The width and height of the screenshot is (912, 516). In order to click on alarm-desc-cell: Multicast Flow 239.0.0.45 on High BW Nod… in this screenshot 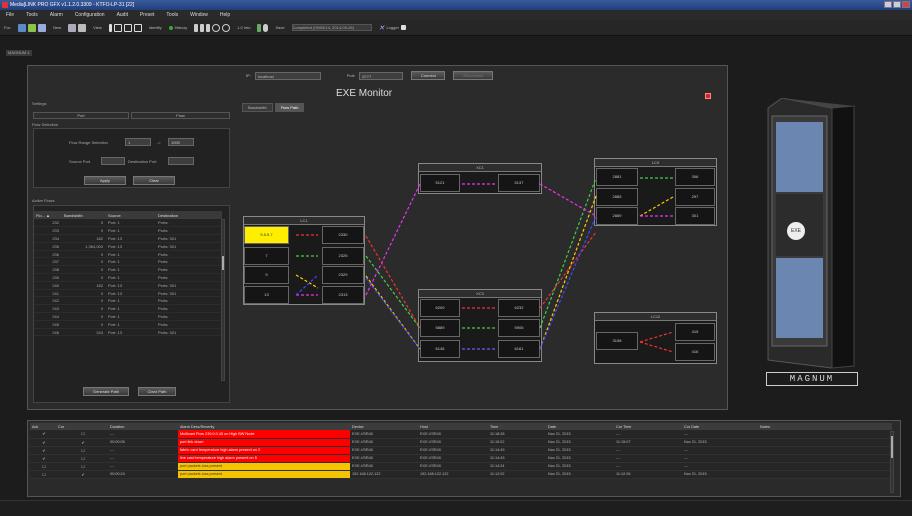, I will do `click(264, 434)`.